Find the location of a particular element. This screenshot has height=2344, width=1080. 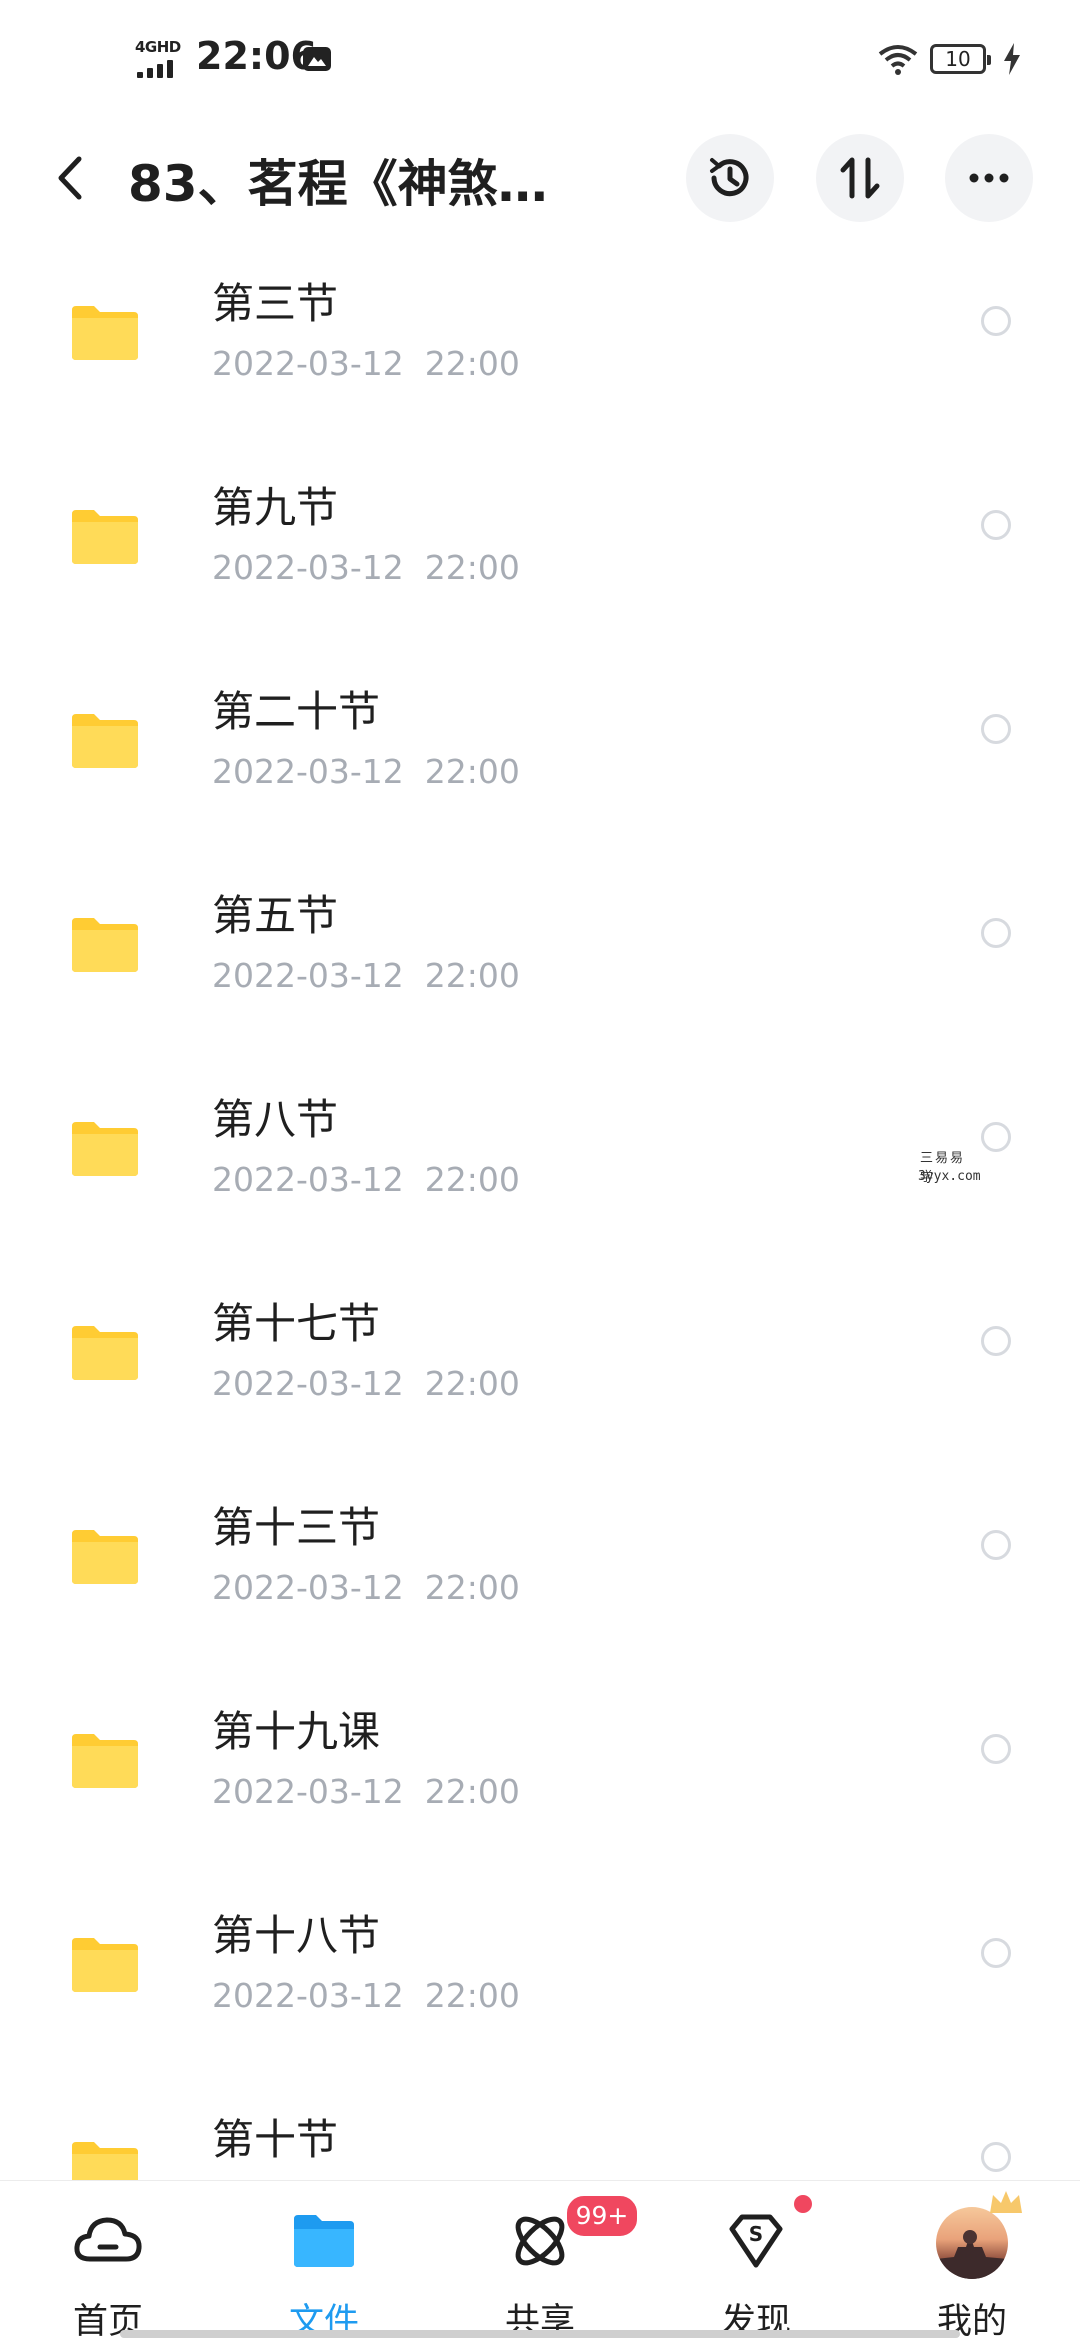

folder-name: 第十八节 is located at coordinates (296, 1935).